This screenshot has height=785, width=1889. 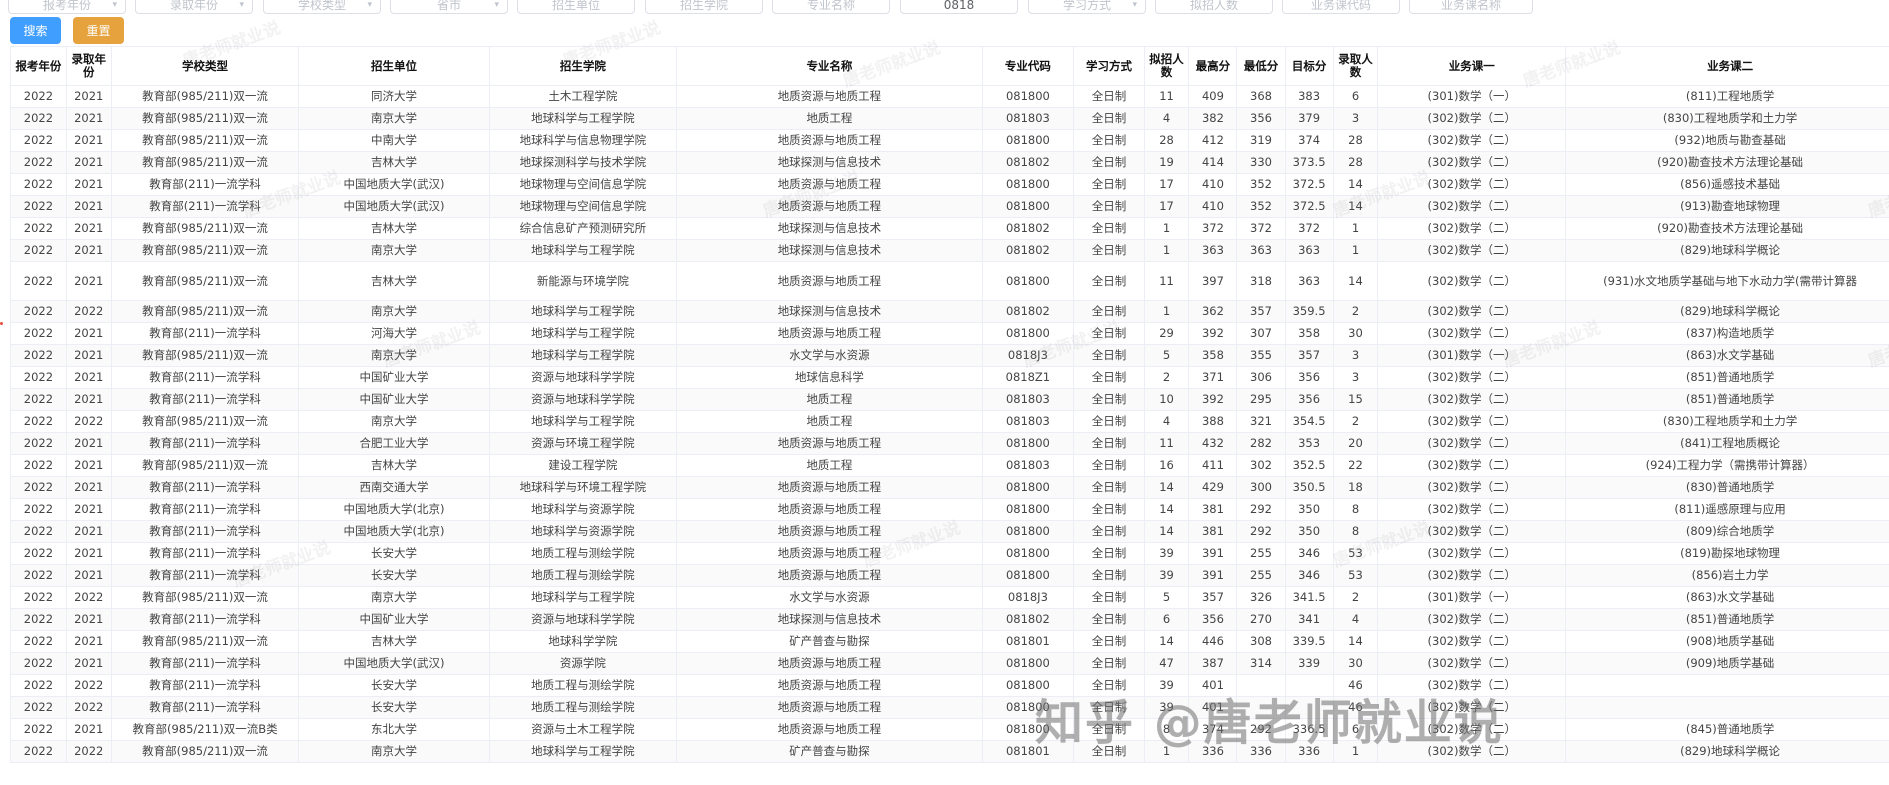 I want to click on filter-1-select: 报考年份 ▾, so click(x=67, y=7).